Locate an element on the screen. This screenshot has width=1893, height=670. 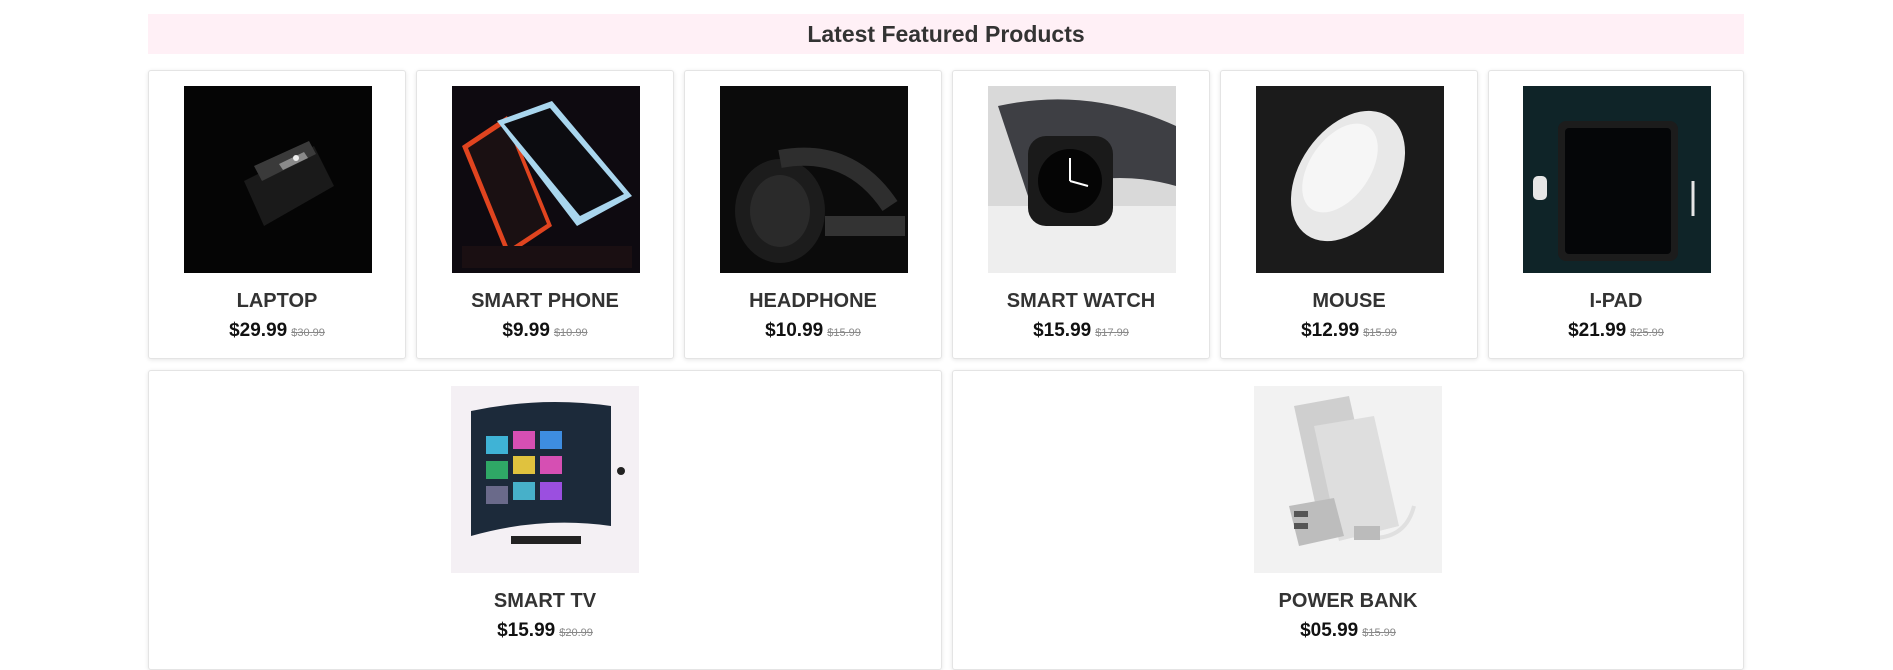
product-price: $10.99 $15.99 is located at coordinates (813, 331).